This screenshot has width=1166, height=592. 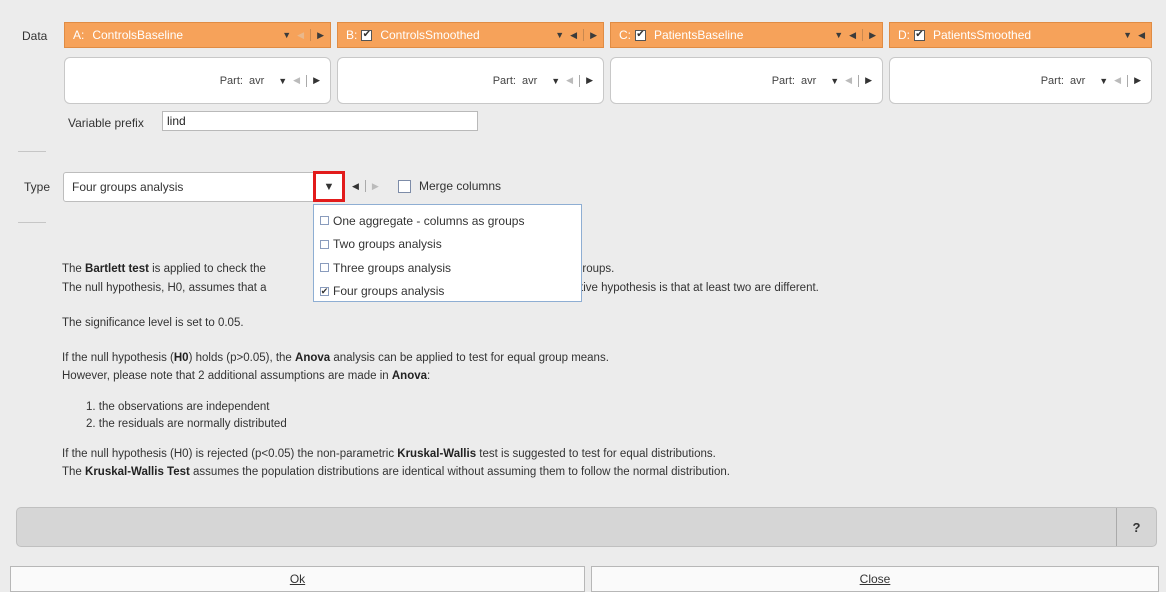 I want to click on column-header-b: B: ✔ ControlsSmoothed ▼ ◀ ▶, so click(x=470, y=35).